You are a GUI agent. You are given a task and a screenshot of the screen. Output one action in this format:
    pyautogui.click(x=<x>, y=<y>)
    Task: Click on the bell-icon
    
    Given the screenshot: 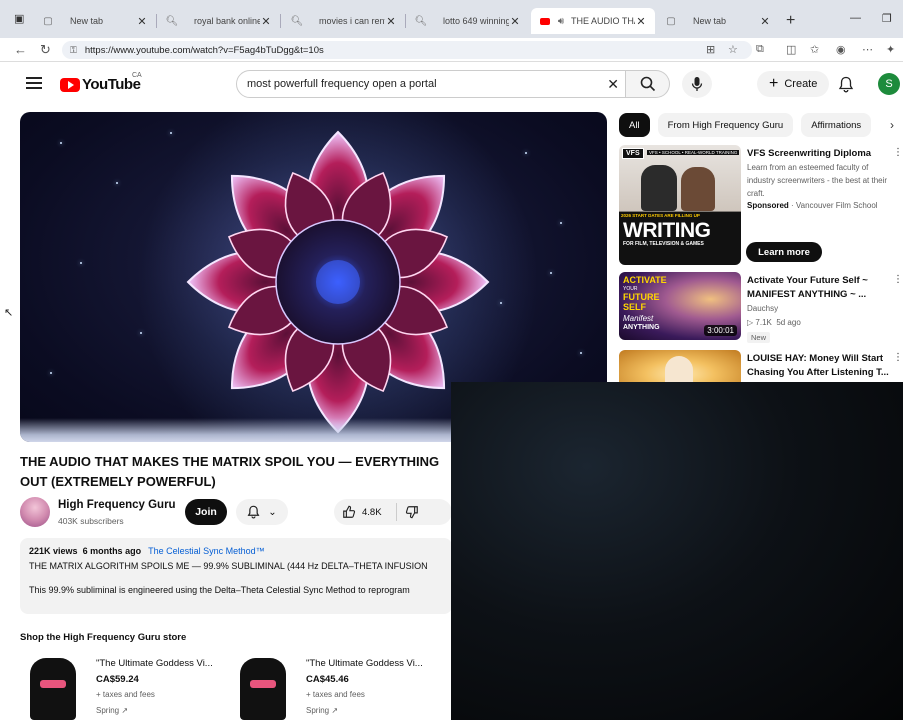 What is the action you would take?
    pyautogui.click(x=253, y=512)
    